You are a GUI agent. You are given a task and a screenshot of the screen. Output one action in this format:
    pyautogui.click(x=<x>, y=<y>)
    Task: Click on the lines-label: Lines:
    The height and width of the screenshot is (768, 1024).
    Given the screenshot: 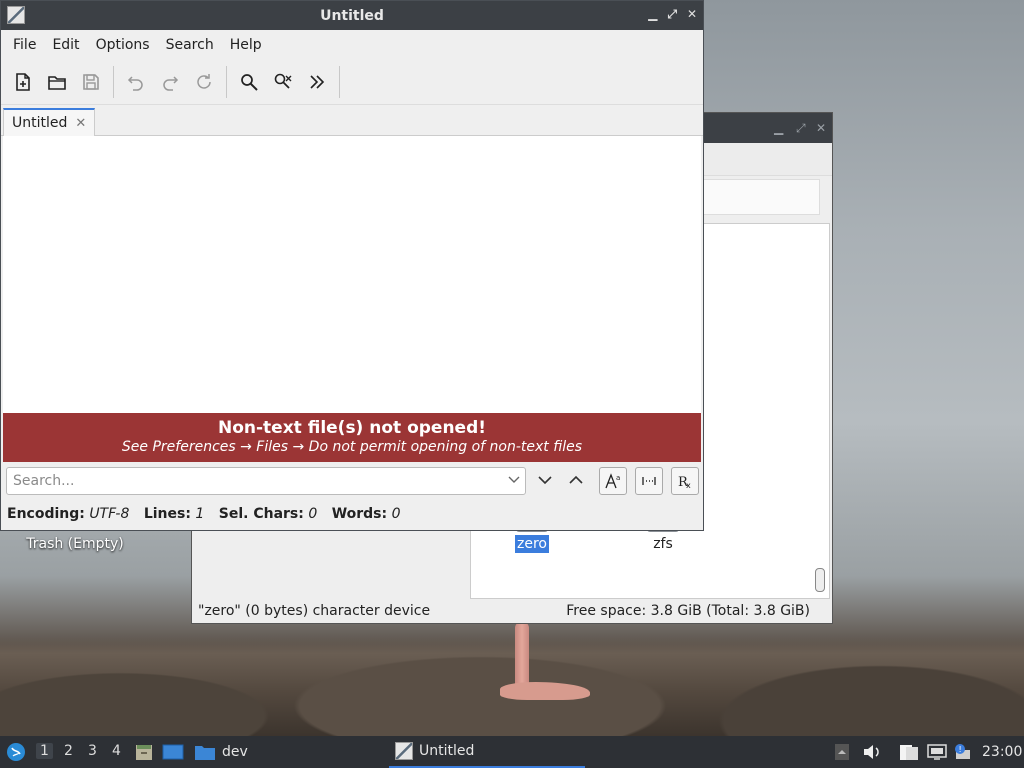 What is the action you would take?
    pyautogui.click(x=167, y=514)
    